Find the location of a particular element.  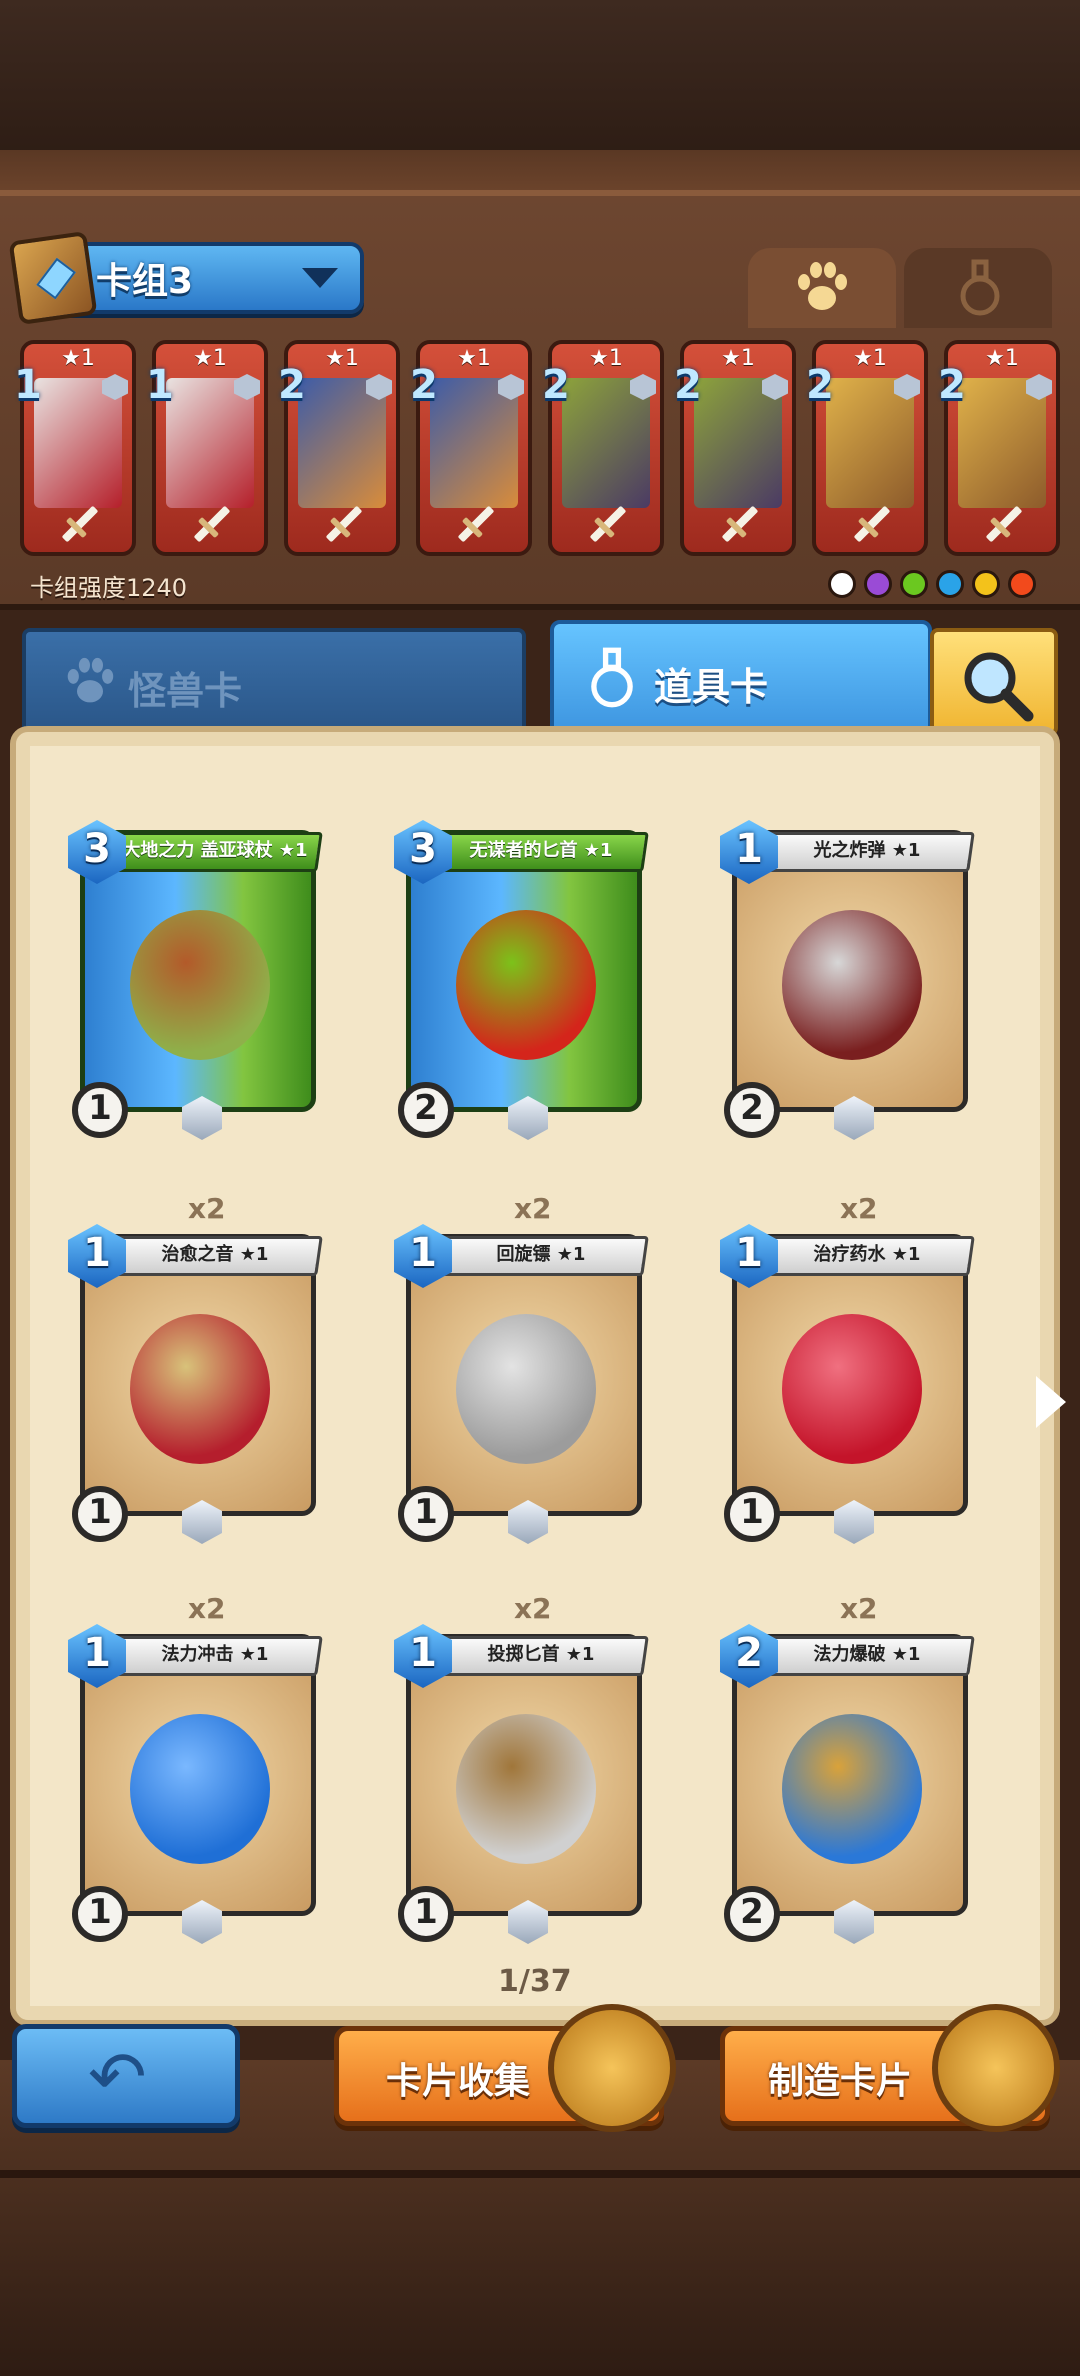

top-background is located at coordinates (540, 95).